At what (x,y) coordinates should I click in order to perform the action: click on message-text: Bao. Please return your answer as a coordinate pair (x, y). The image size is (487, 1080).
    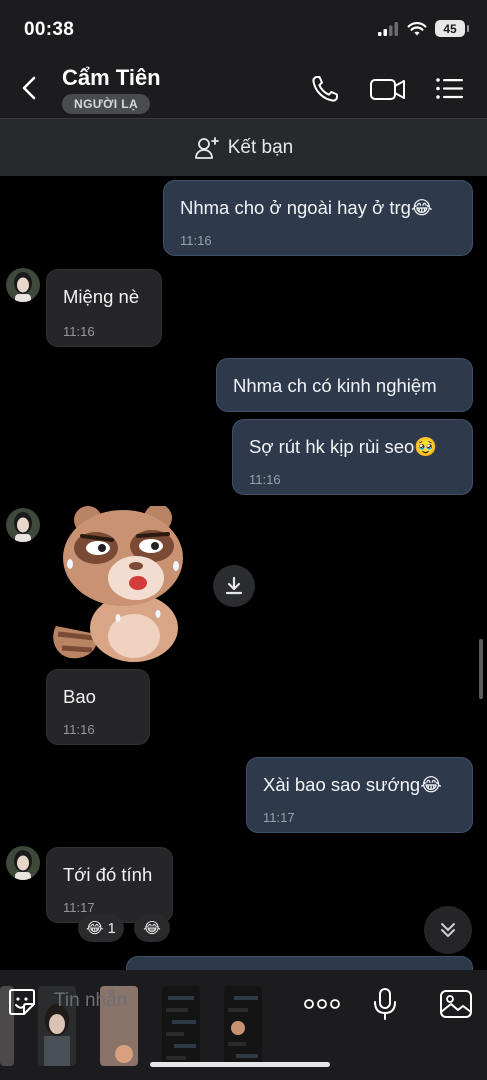
    Looking at the image, I should click on (79, 696).